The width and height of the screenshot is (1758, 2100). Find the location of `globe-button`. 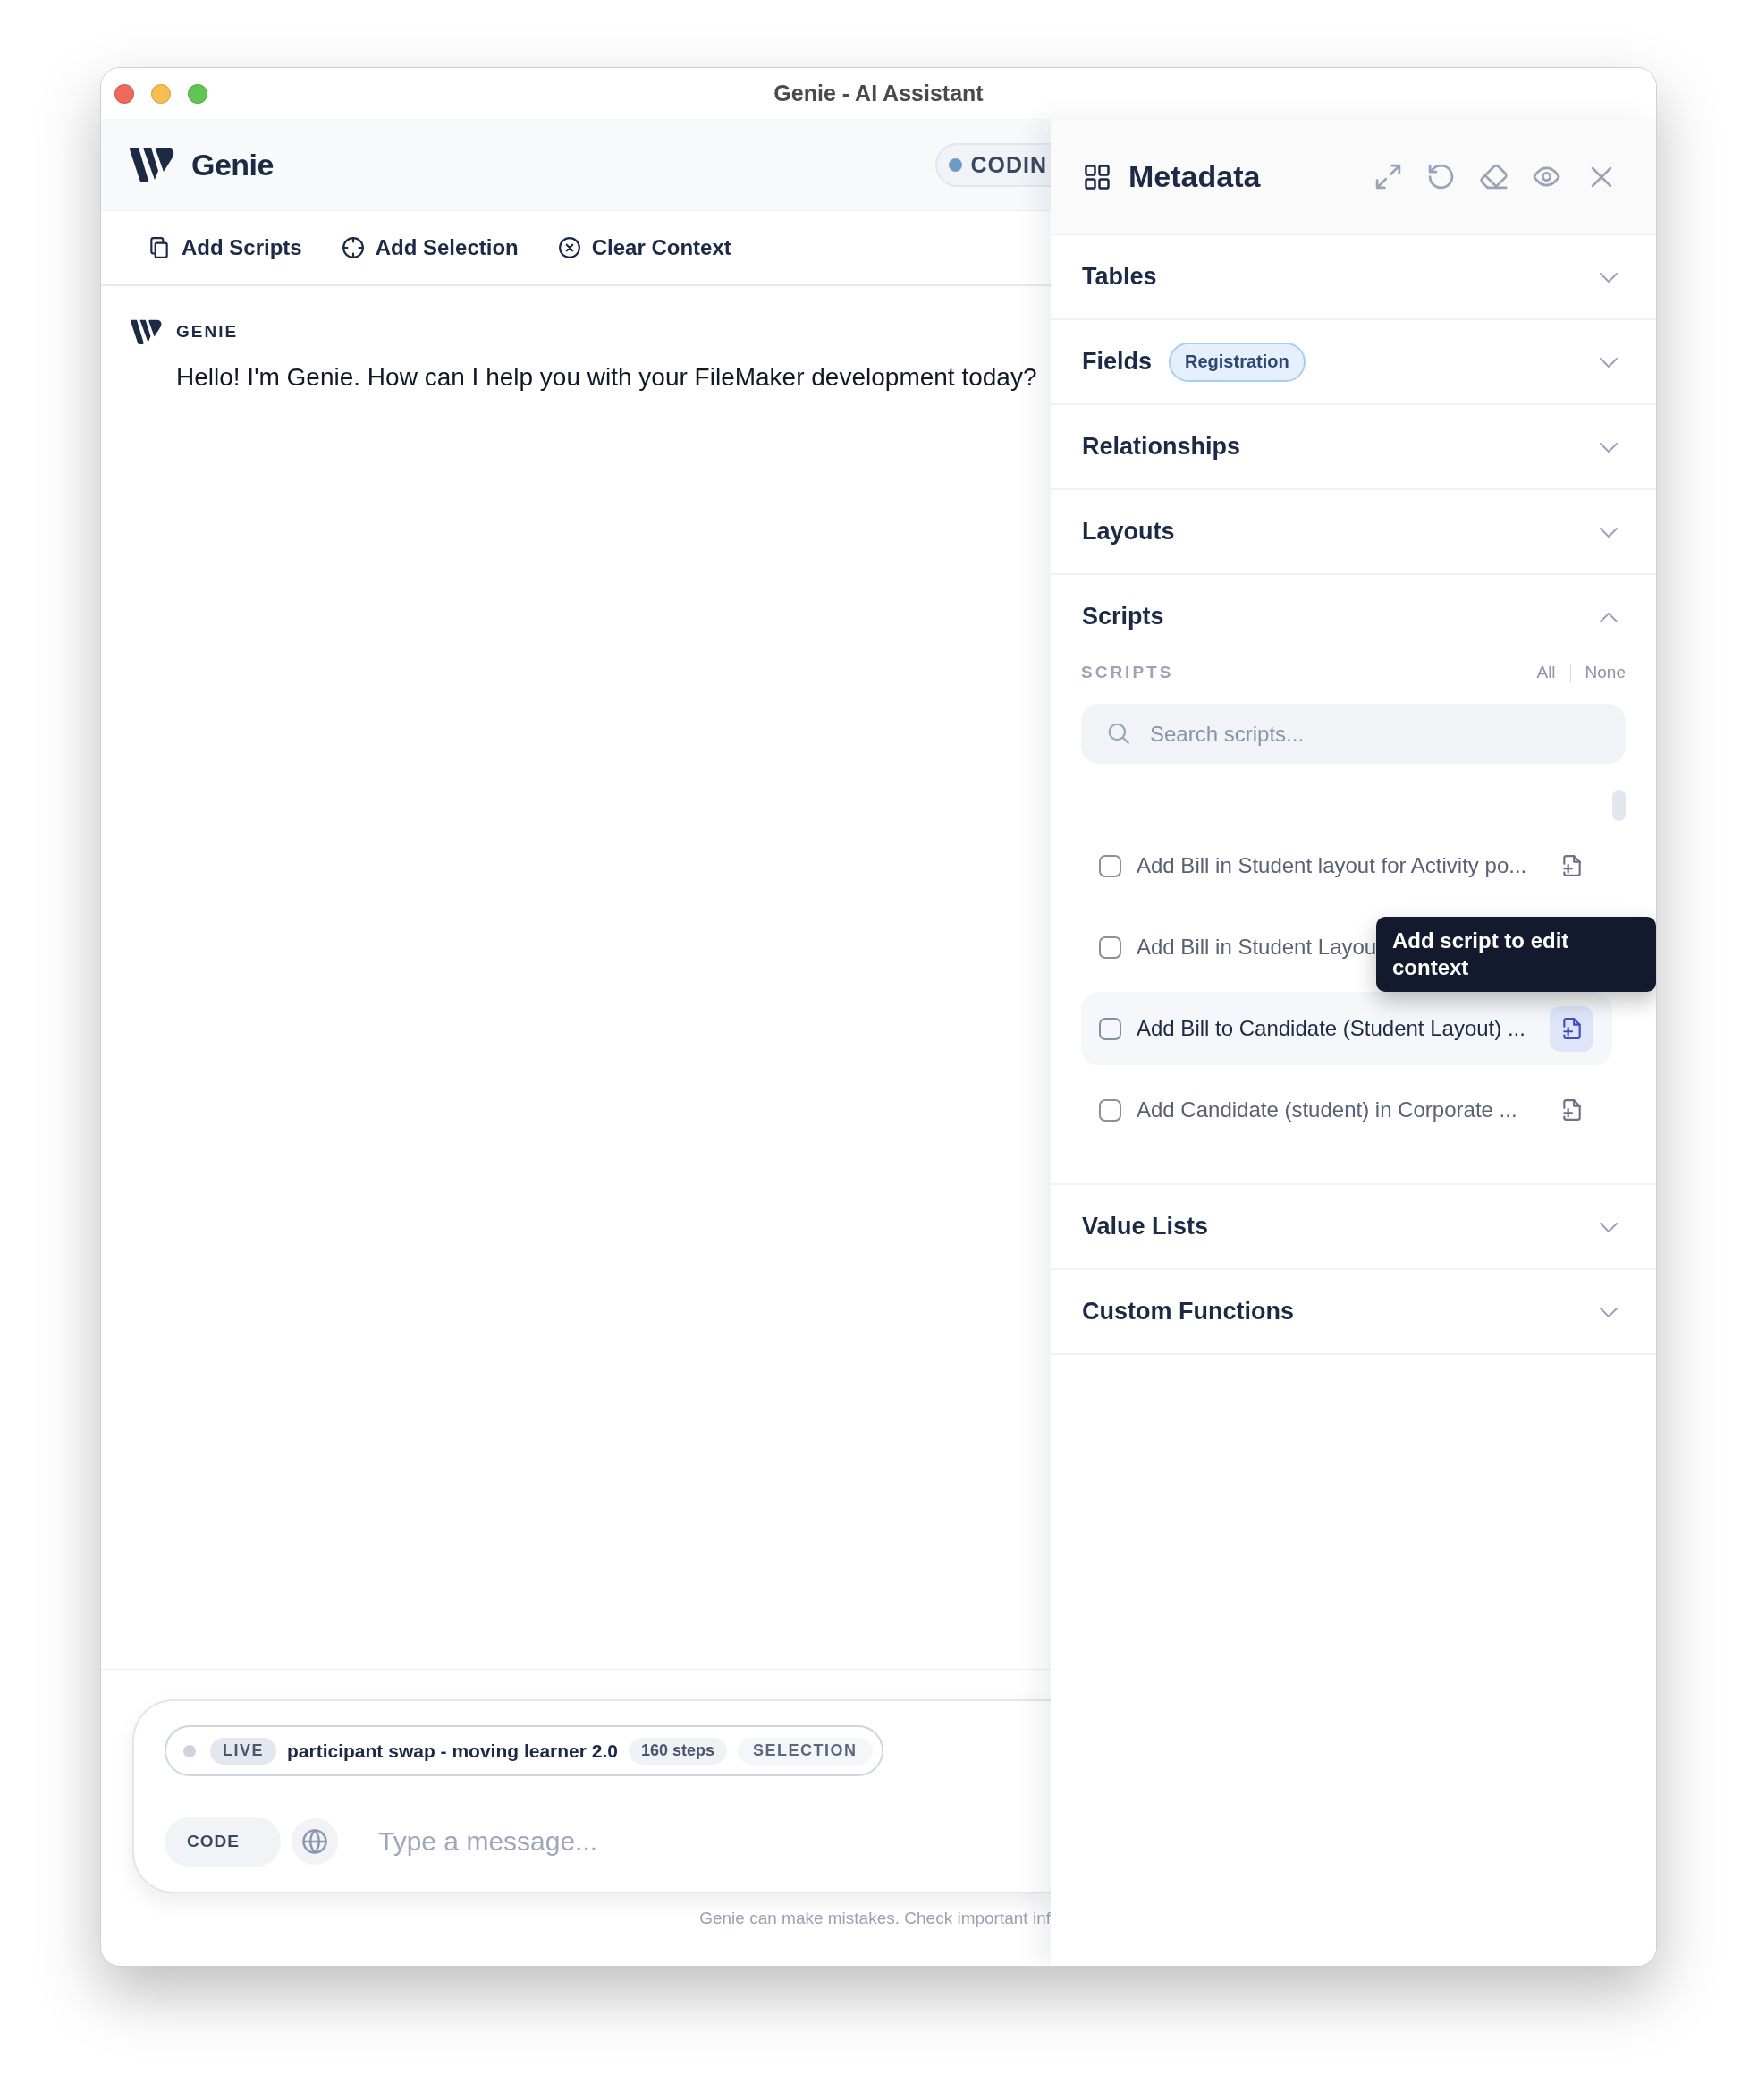

globe-button is located at coordinates (315, 1841).